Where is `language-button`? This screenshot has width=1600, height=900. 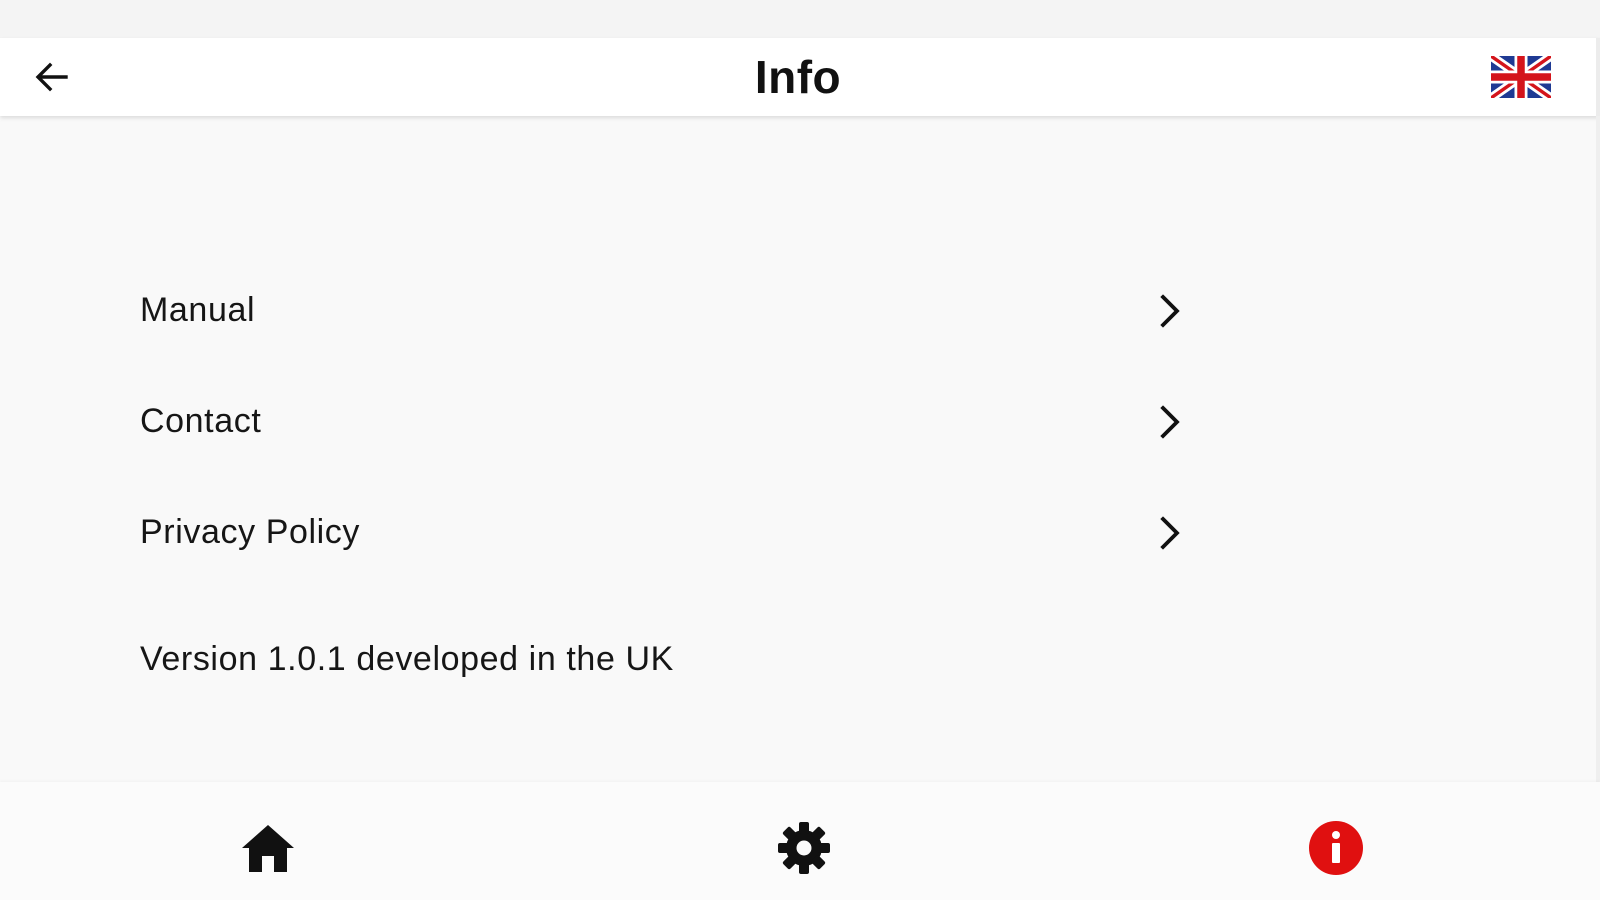 language-button is located at coordinates (1521, 77).